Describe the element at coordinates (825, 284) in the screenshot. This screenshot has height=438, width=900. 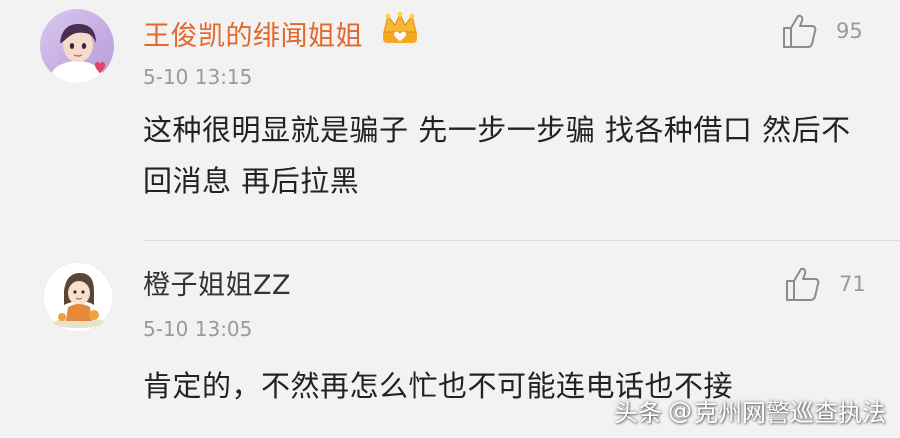
I see `like-button: 71` at that location.